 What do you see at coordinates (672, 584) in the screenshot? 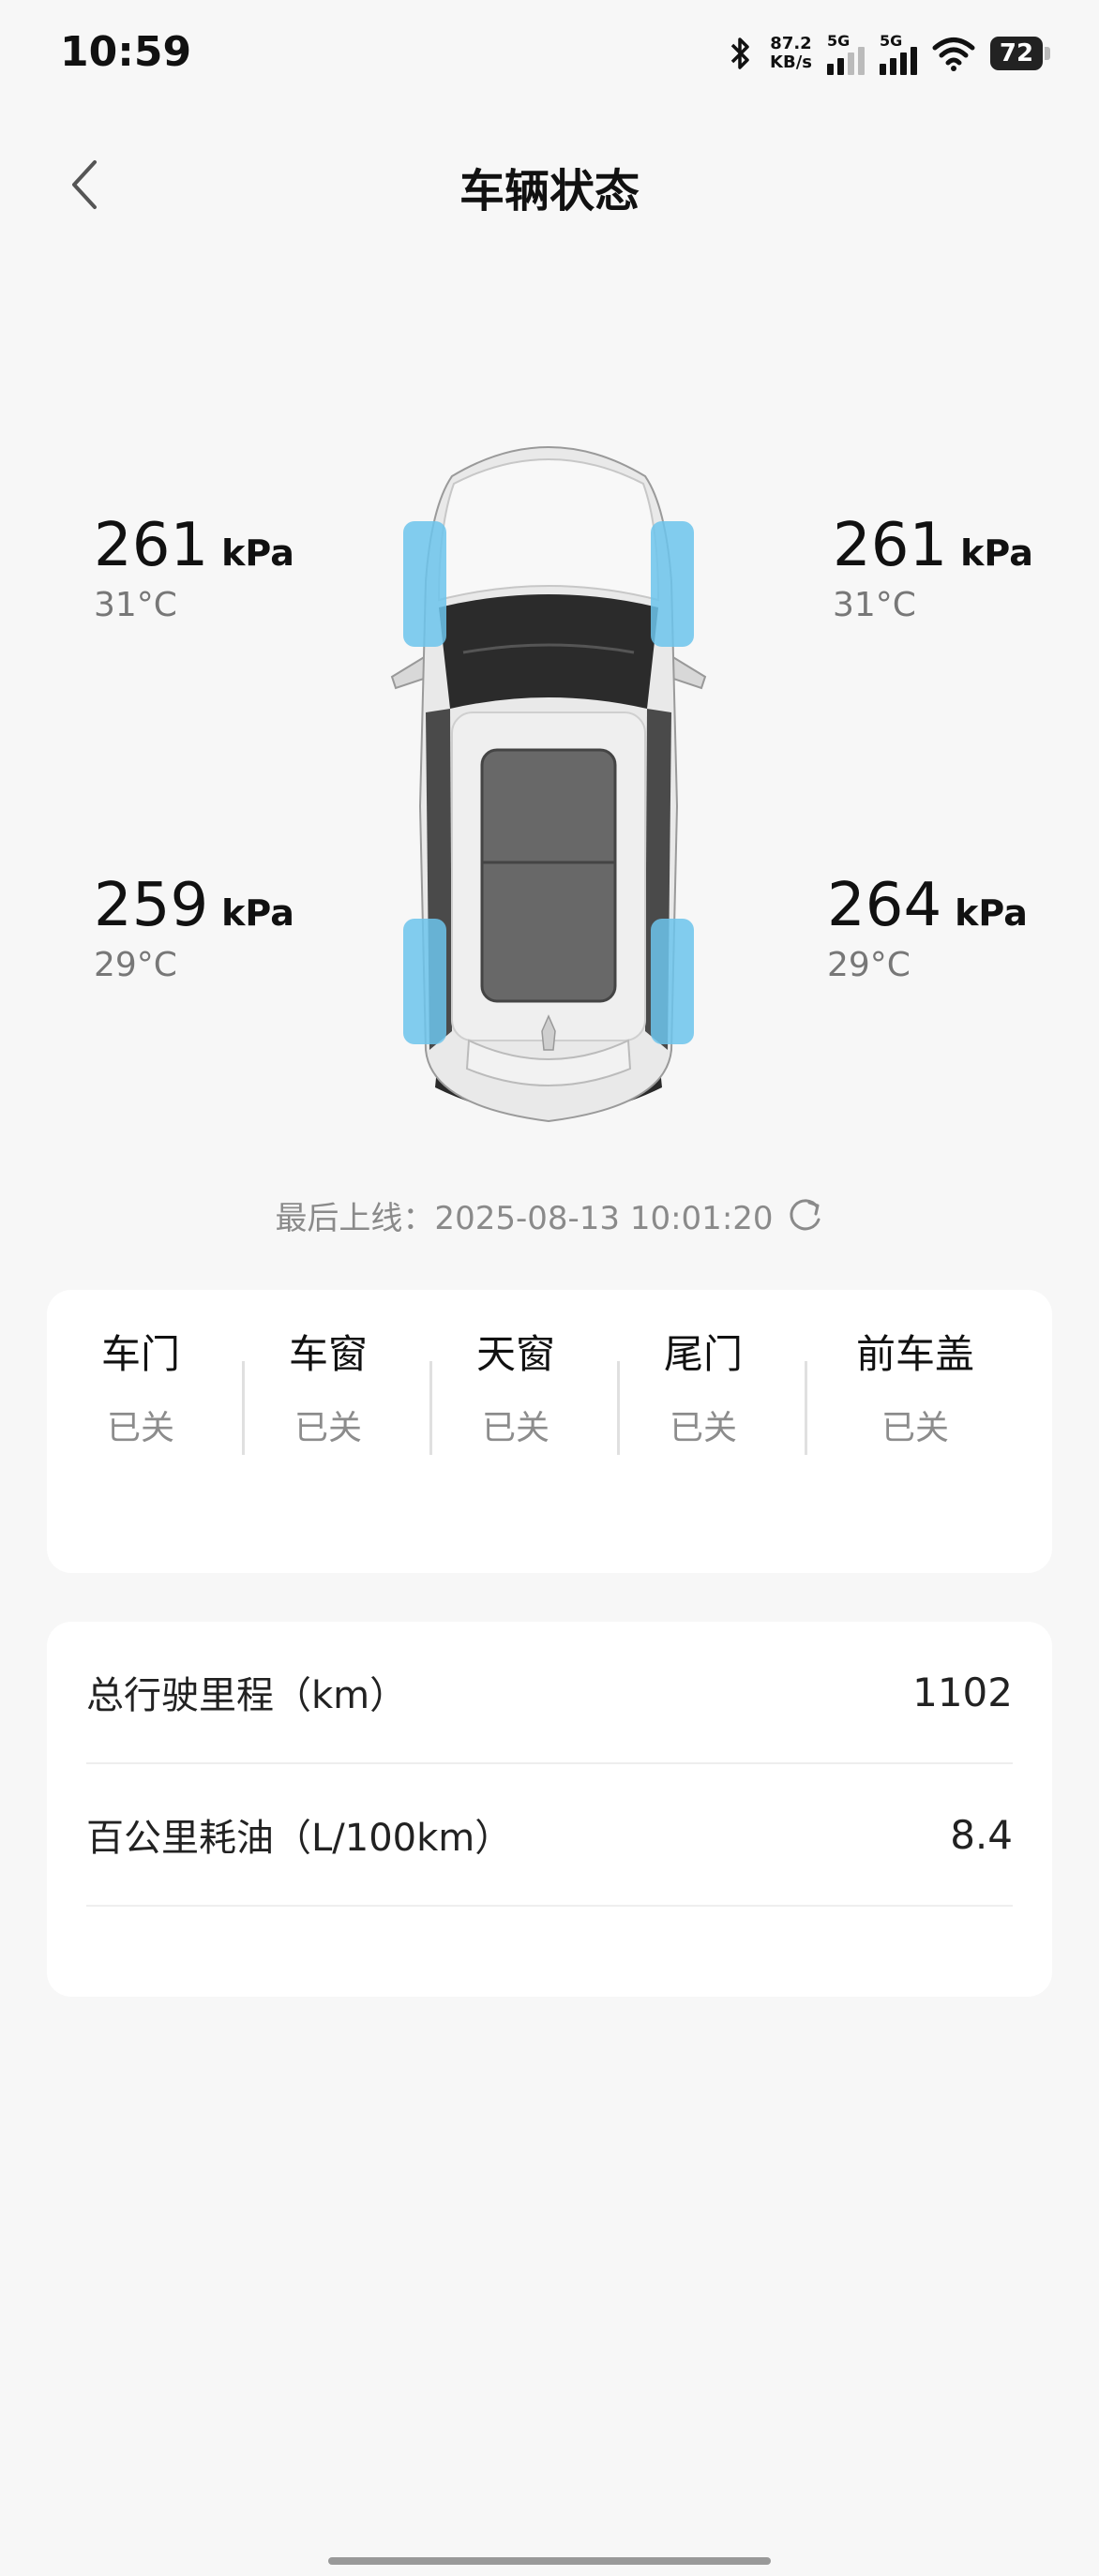
I see `tire-highlight-front-right` at bounding box center [672, 584].